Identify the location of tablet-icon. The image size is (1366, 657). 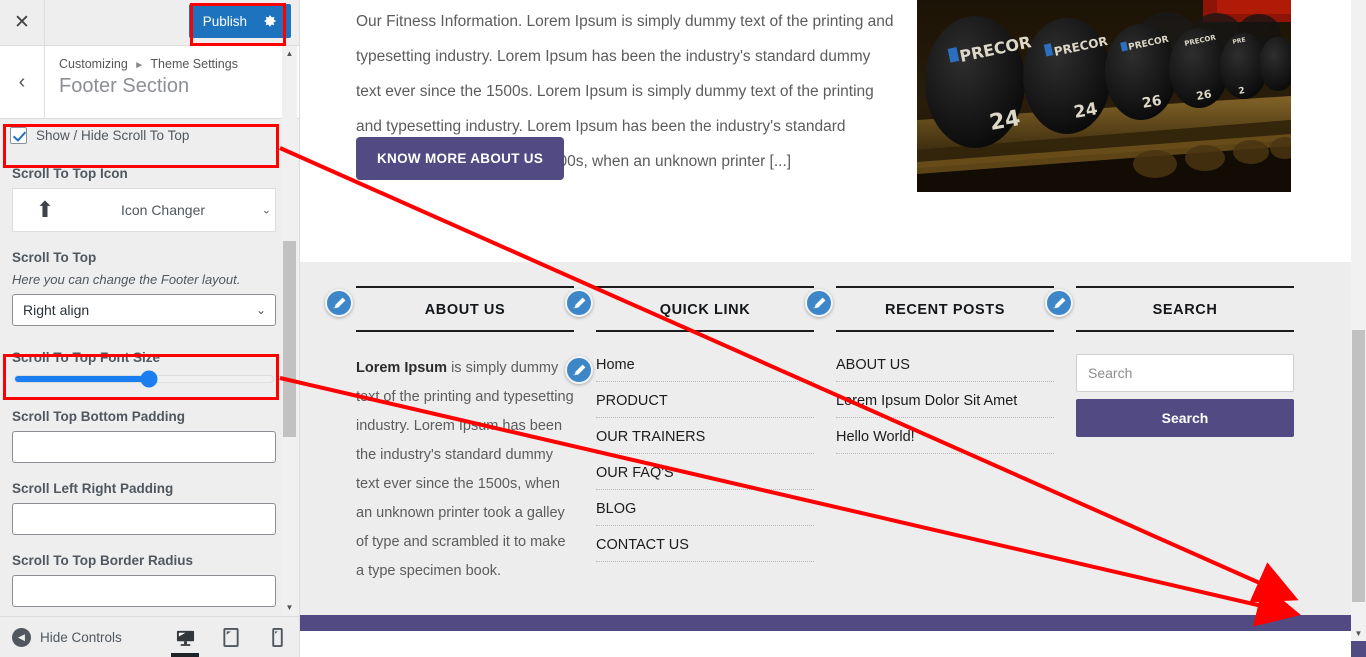
(231, 637).